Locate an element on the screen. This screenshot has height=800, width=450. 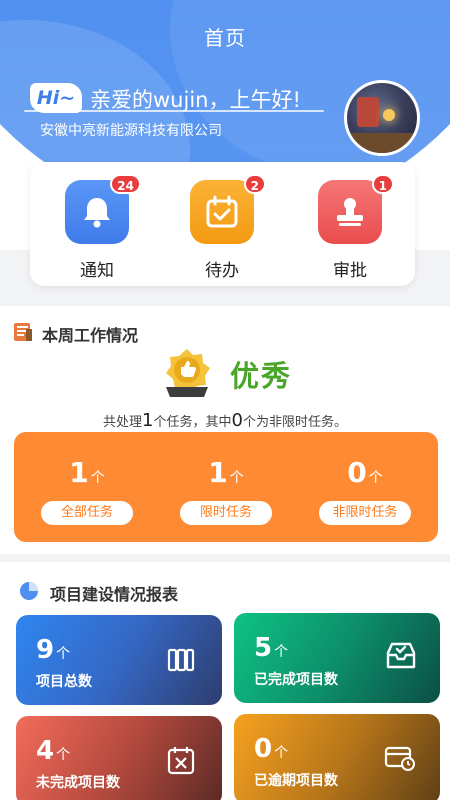
card-label: 已完成项目数 is located at coordinates (296, 680).